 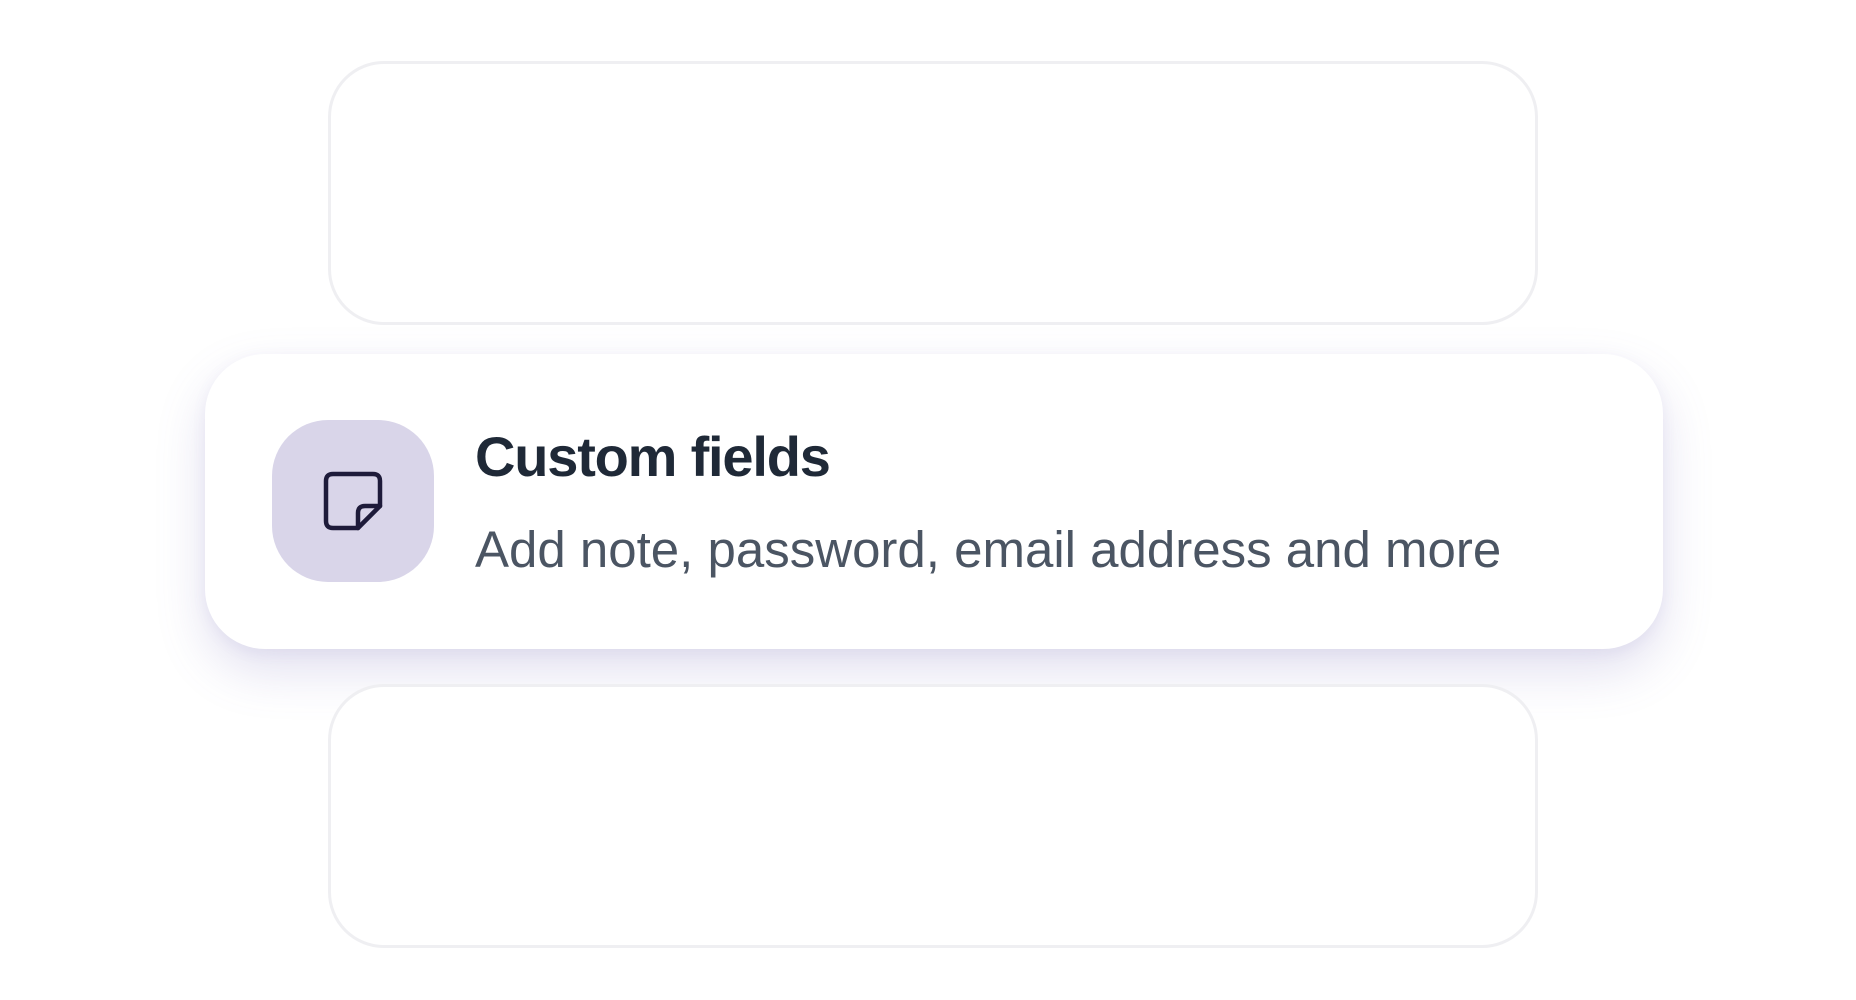 What do you see at coordinates (653, 456) in the screenshot?
I see `feature-title: Custom fields` at bounding box center [653, 456].